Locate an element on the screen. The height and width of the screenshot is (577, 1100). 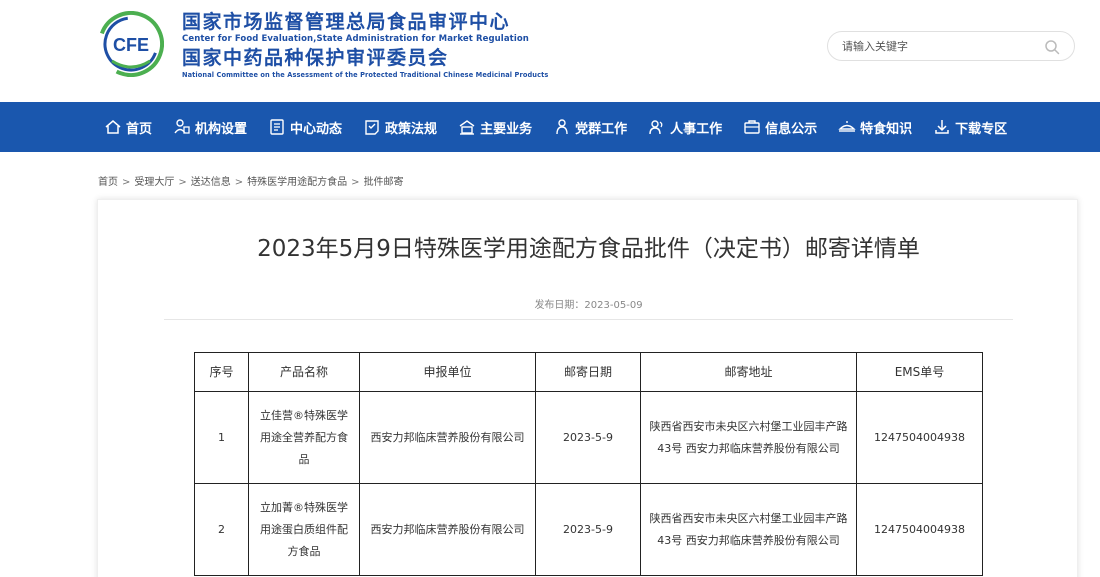
table-header-cell: 邮寄地址 is located at coordinates (748, 372).